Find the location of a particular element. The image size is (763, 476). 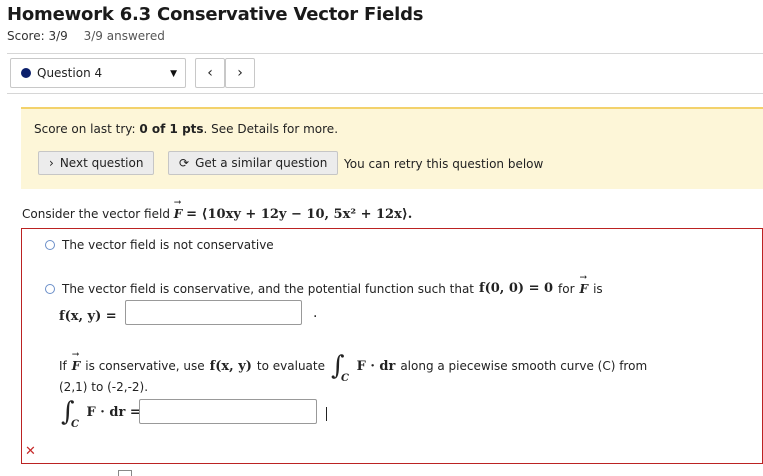

vector-field-symbol-2: F is located at coordinates (584, 284).